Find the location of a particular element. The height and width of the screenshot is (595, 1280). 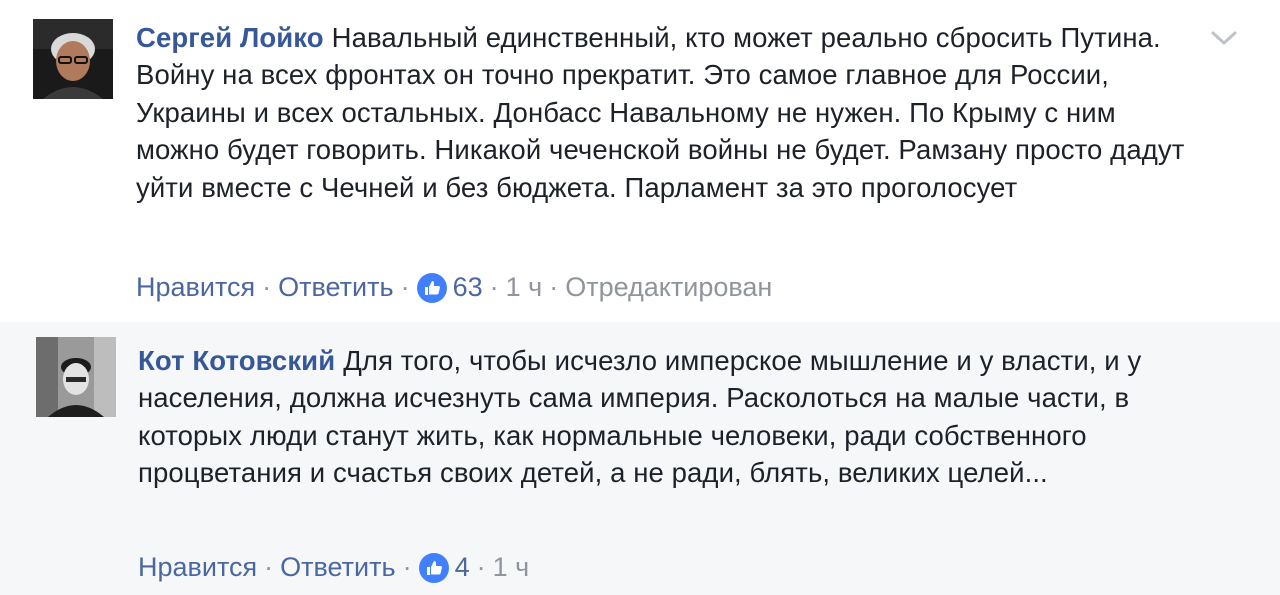

edited-label: Отредактирован is located at coordinates (668, 287).